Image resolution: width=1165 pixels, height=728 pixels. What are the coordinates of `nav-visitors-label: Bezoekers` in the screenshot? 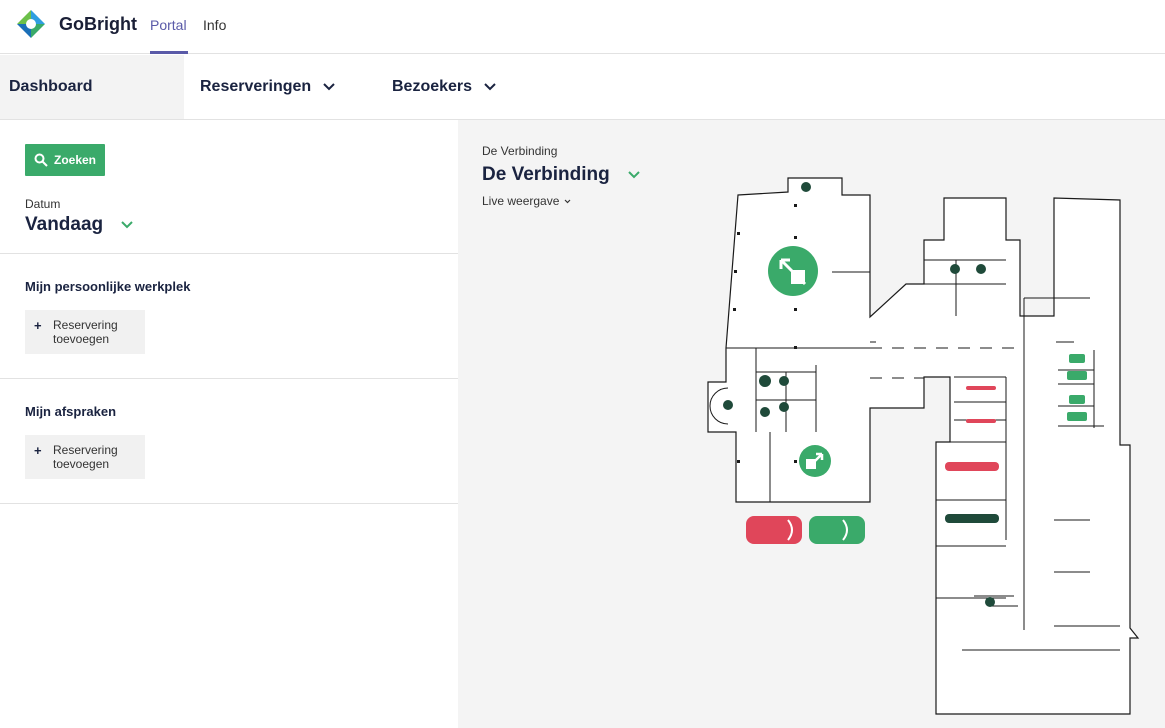 It's located at (432, 86).